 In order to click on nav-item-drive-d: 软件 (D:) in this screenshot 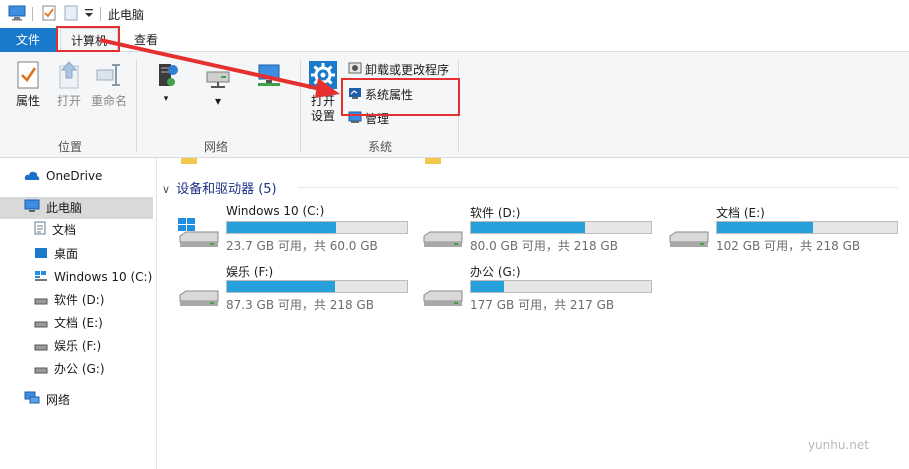, I will do `click(69, 300)`.